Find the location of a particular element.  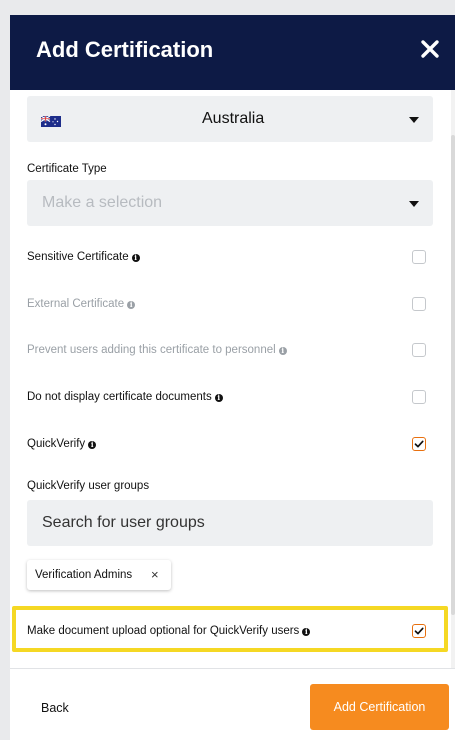

hide-documents-label: Do not display certificate documents i is located at coordinates (125, 397).